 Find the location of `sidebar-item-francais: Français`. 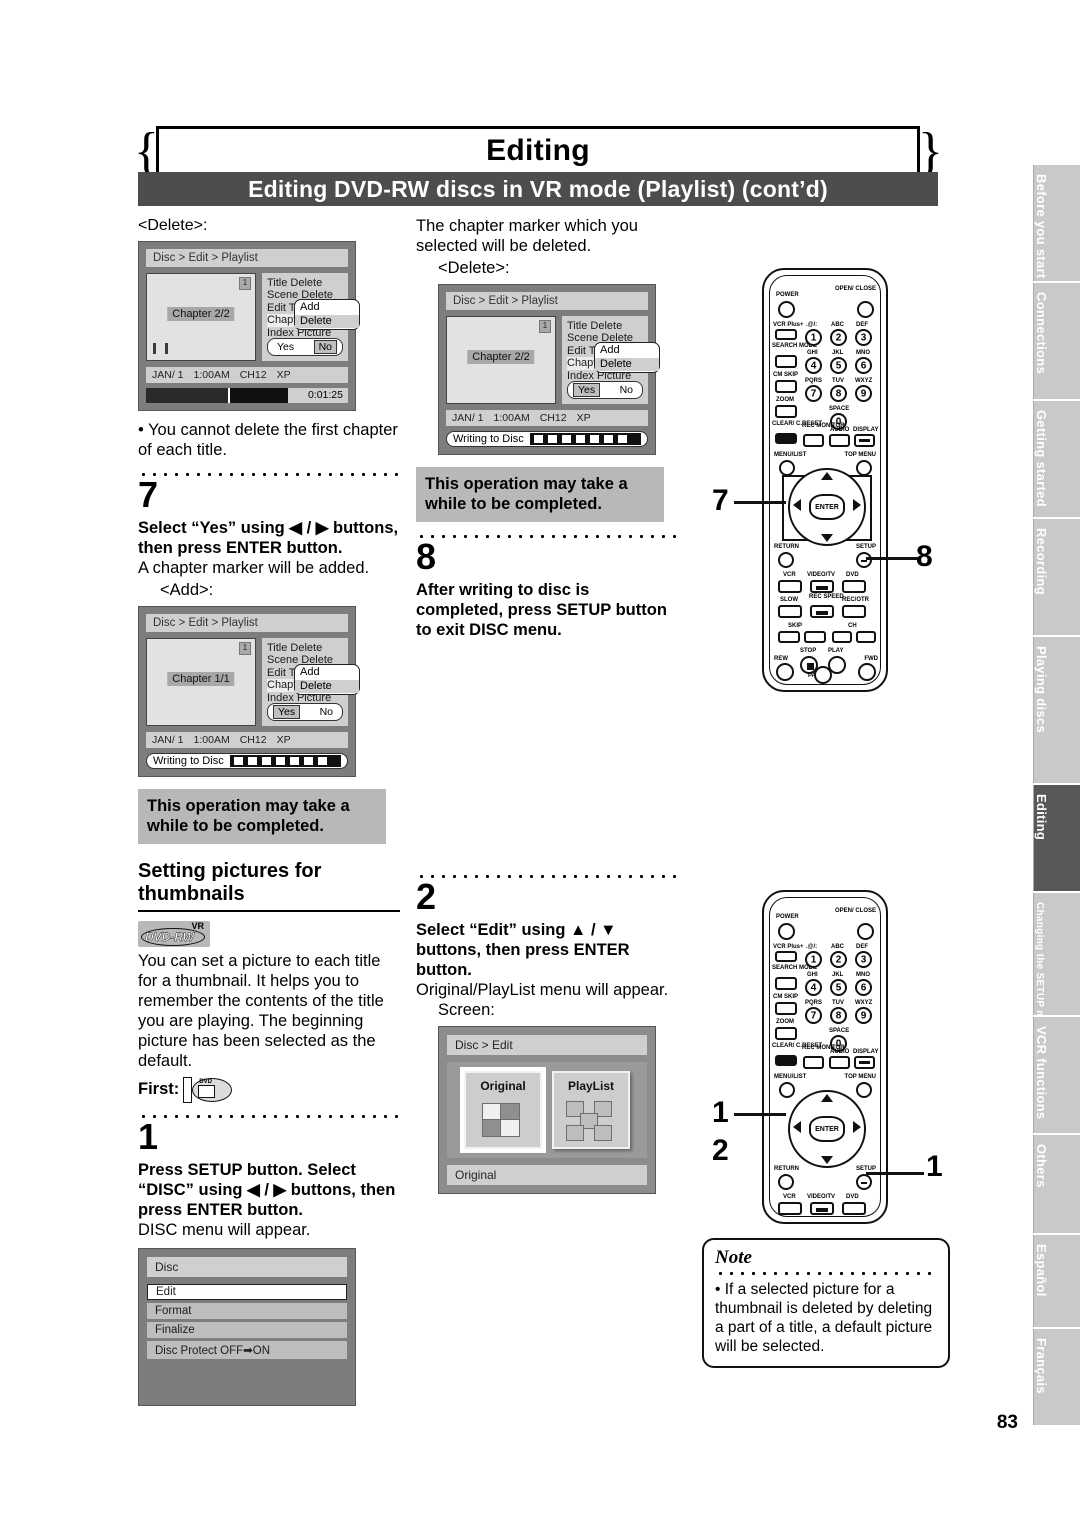

sidebar-item-francais: Français is located at coordinates (1056, 1377).